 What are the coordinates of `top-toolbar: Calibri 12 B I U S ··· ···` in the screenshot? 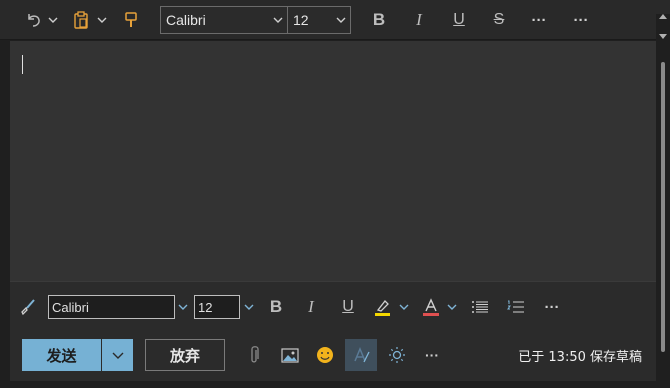 It's located at (335, 20).